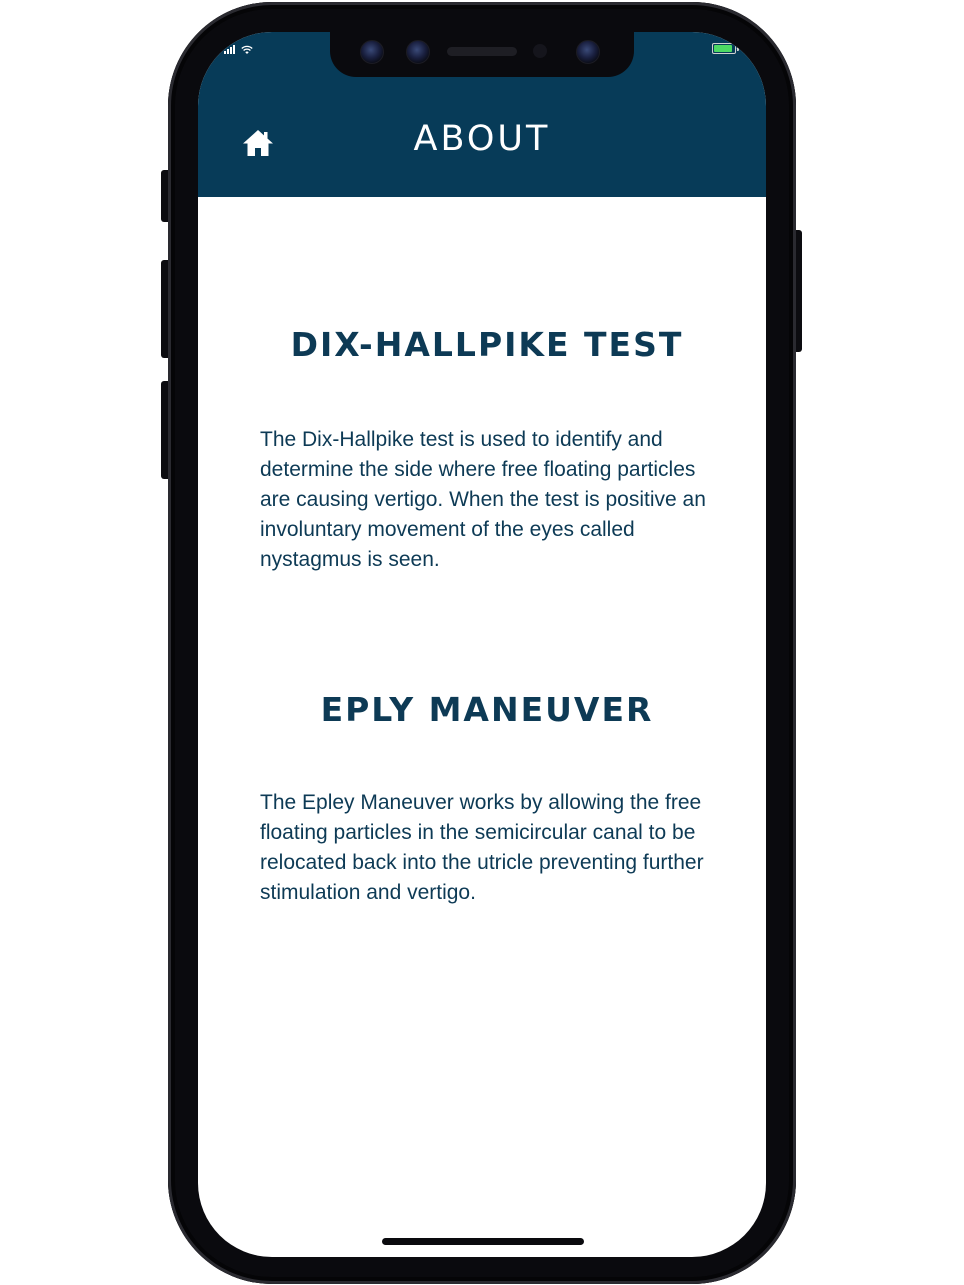  What do you see at coordinates (487, 344) in the screenshot?
I see `section-title-dix-hallpike: DIX-HALLPIKE TEST` at bounding box center [487, 344].